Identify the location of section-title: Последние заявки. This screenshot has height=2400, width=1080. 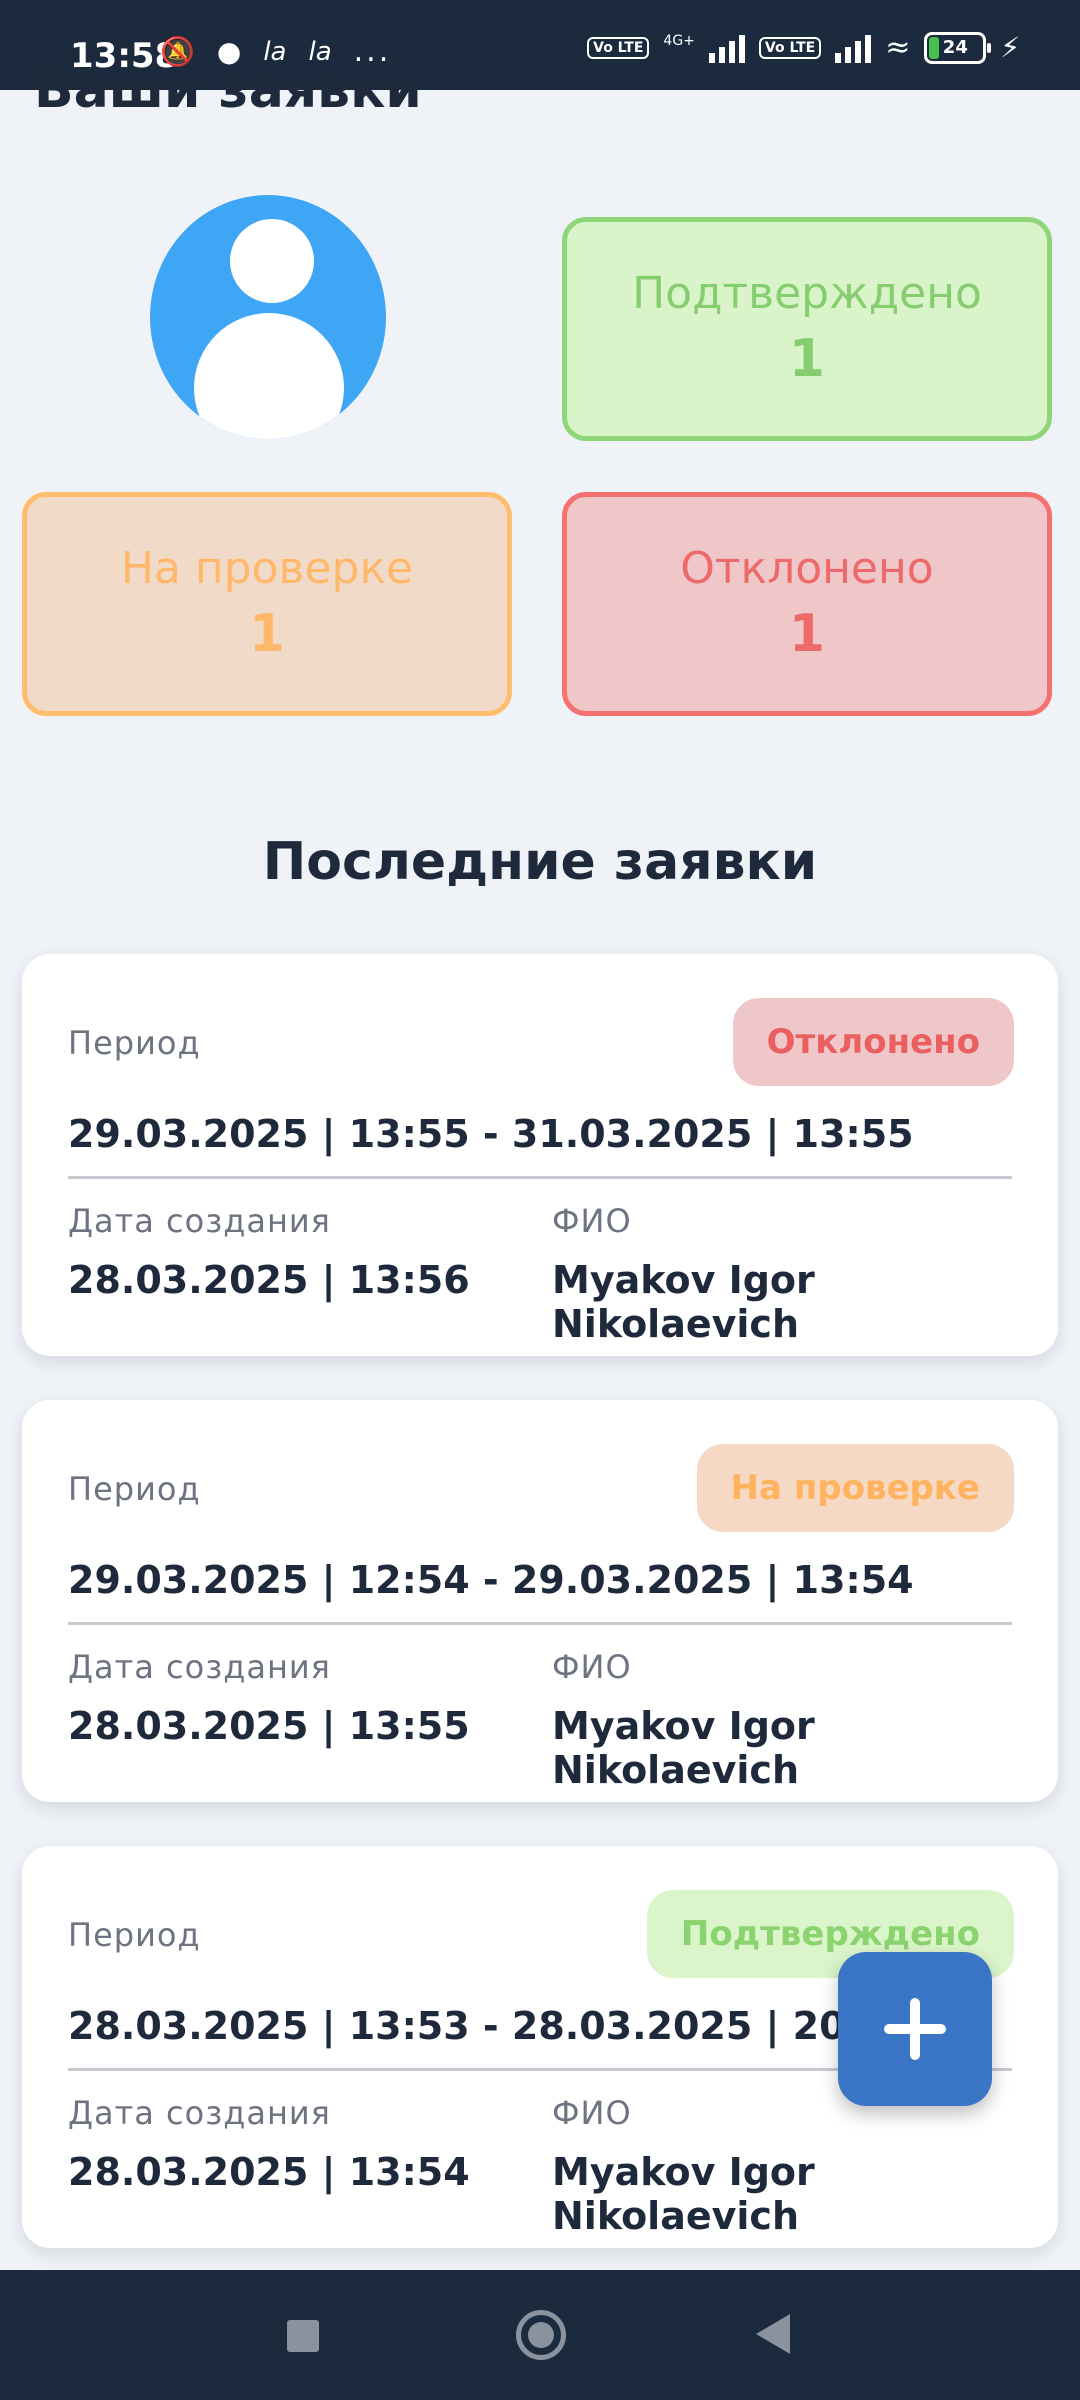
(540, 862).